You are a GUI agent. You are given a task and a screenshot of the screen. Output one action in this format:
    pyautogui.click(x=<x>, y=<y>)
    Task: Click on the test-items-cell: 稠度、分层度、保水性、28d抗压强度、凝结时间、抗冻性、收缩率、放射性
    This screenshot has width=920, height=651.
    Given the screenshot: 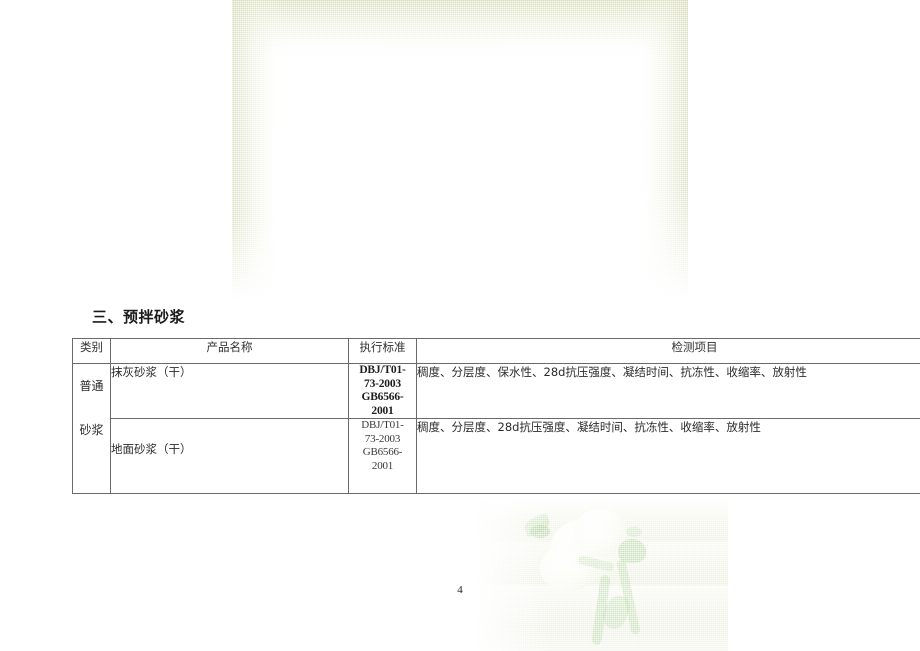 What is the action you would take?
    pyautogui.click(x=668, y=391)
    